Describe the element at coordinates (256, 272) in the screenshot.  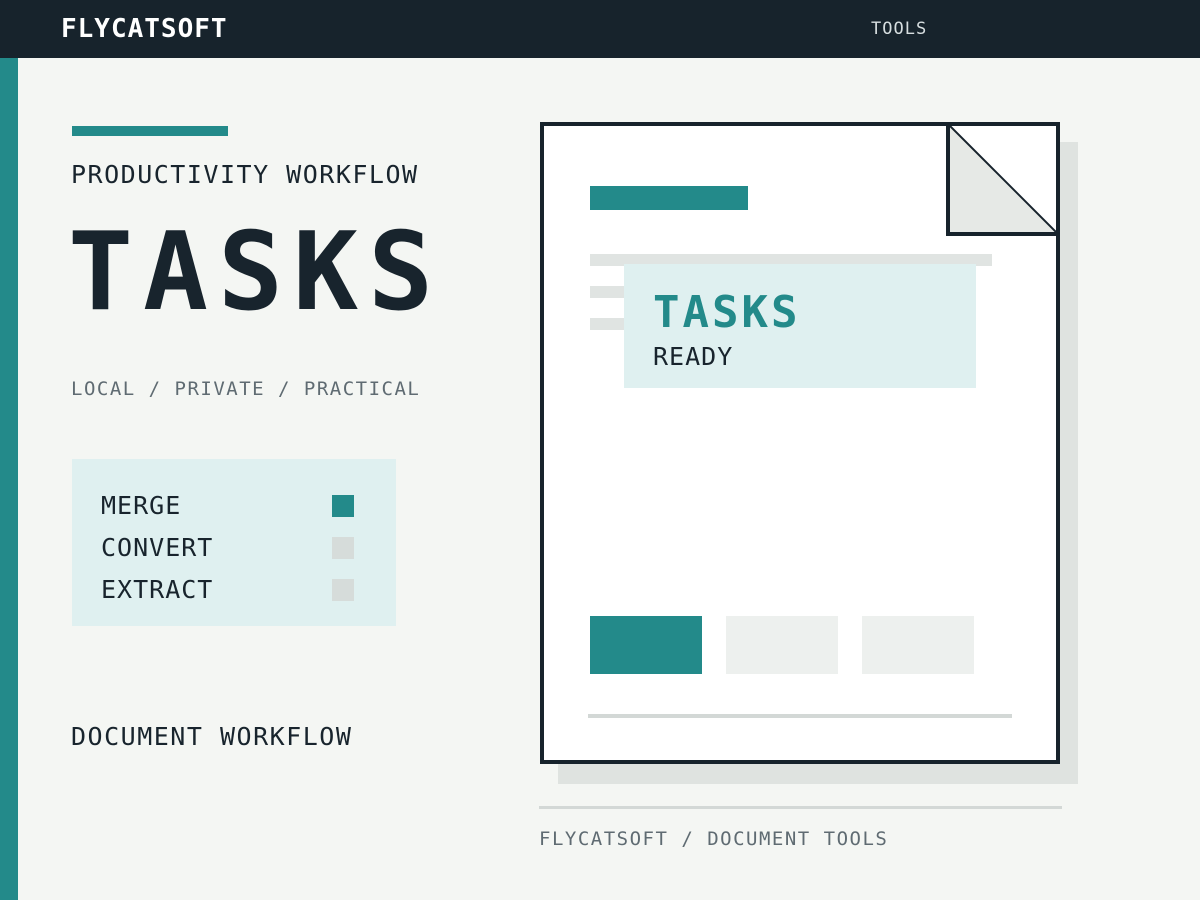
I see `page-title: TASKS` at that location.